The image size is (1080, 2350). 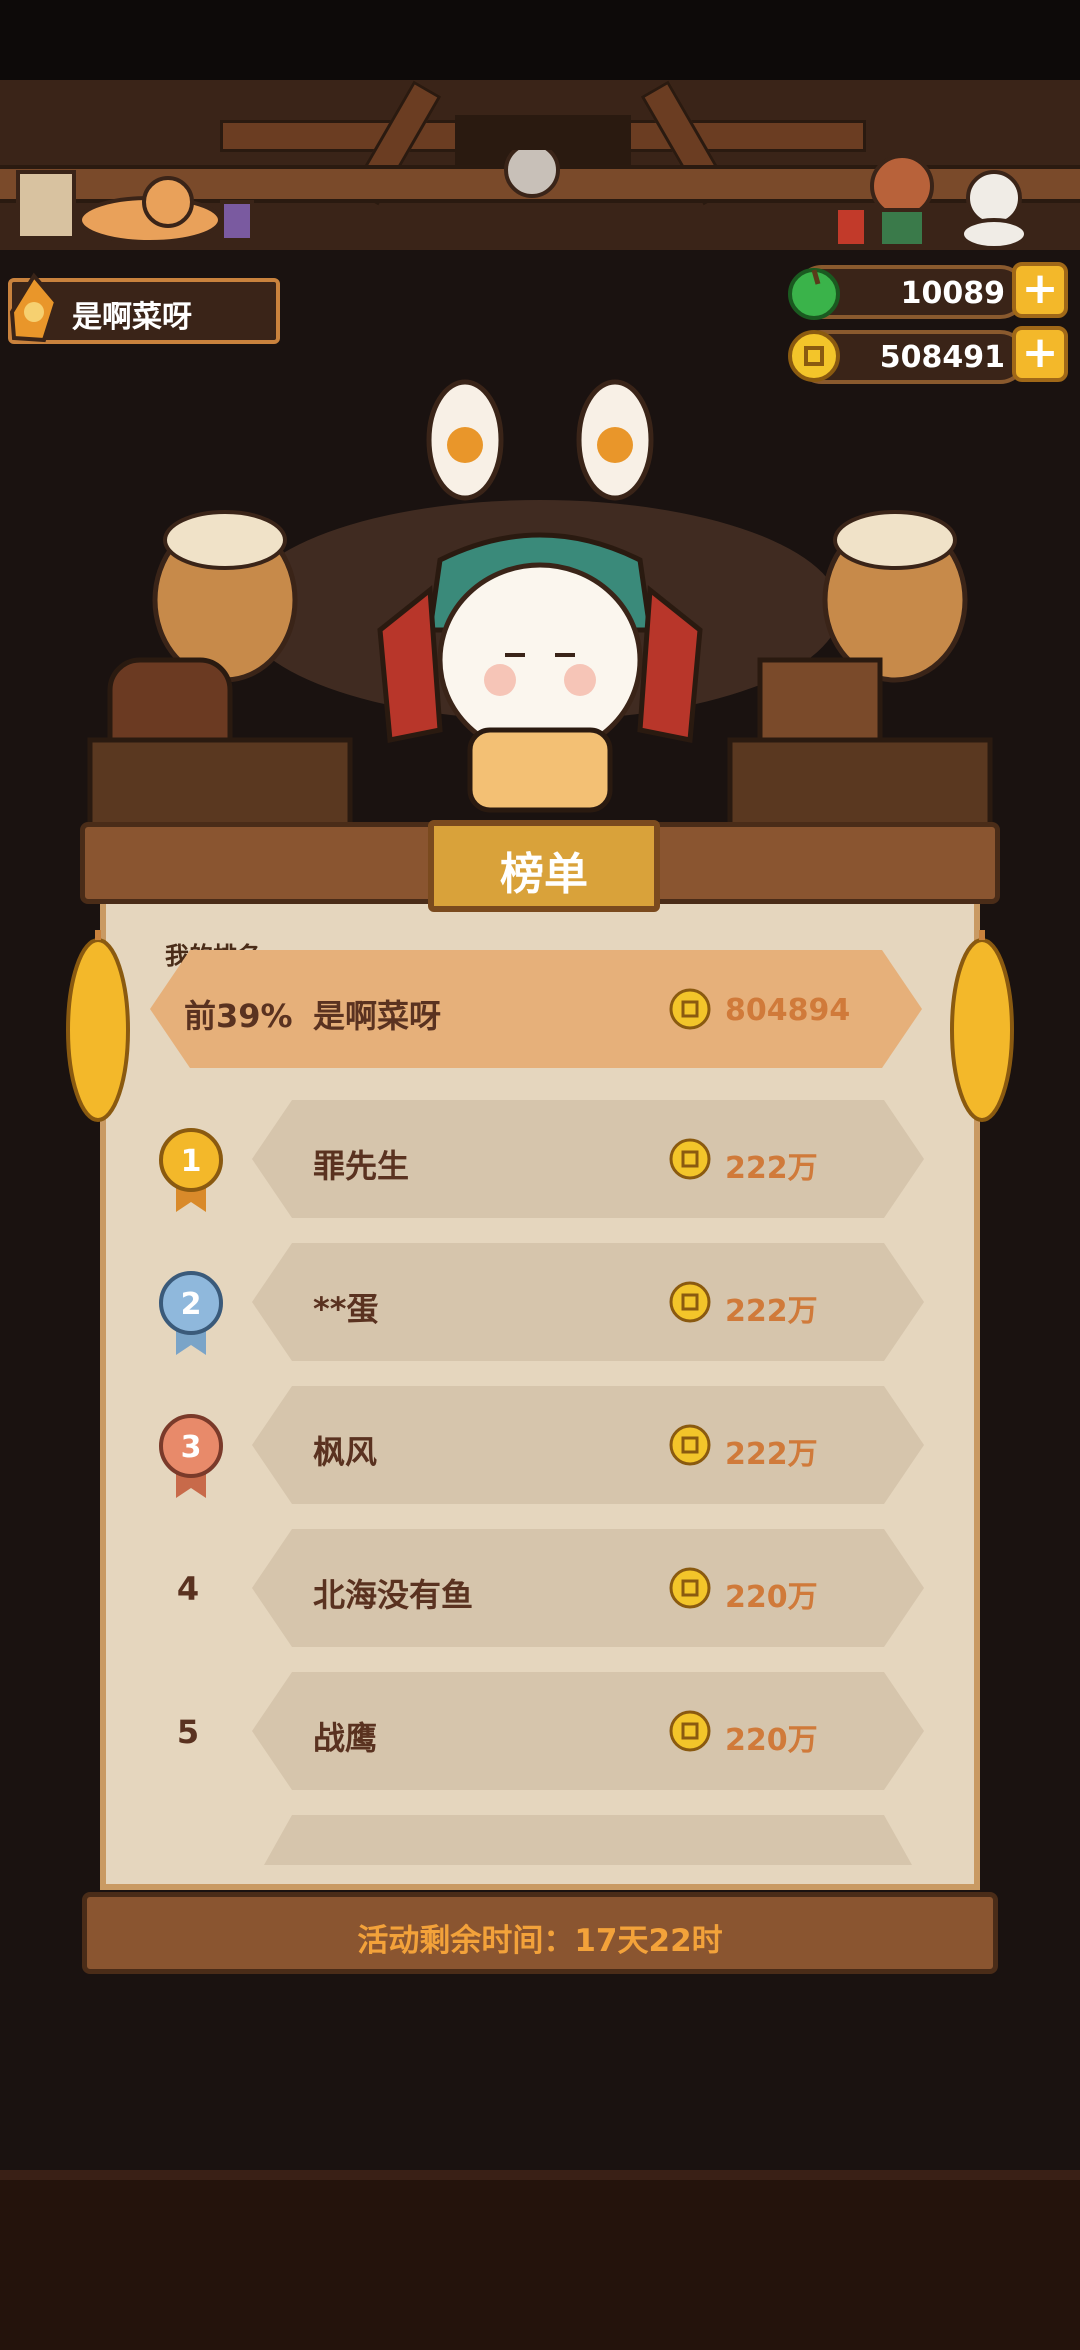 I want to click on leaderboard-title: 榜单, so click(x=544, y=874).